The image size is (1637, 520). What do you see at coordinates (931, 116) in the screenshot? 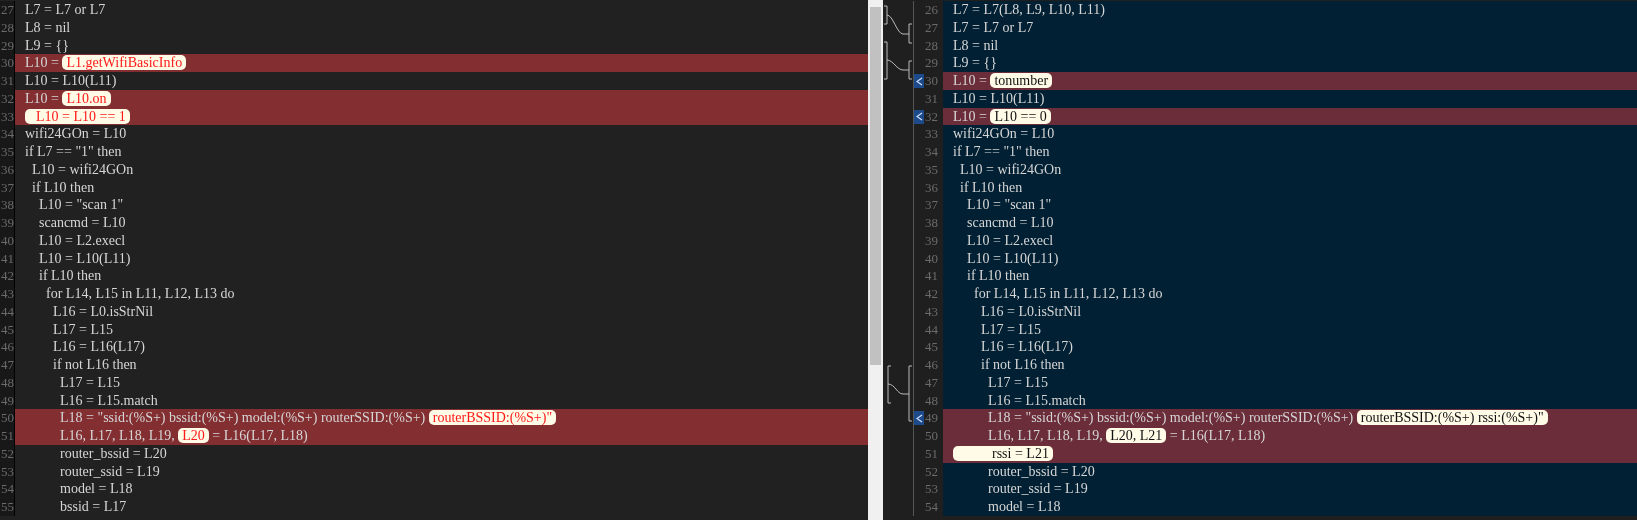
I see `line-number: 32` at bounding box center [931, 116].